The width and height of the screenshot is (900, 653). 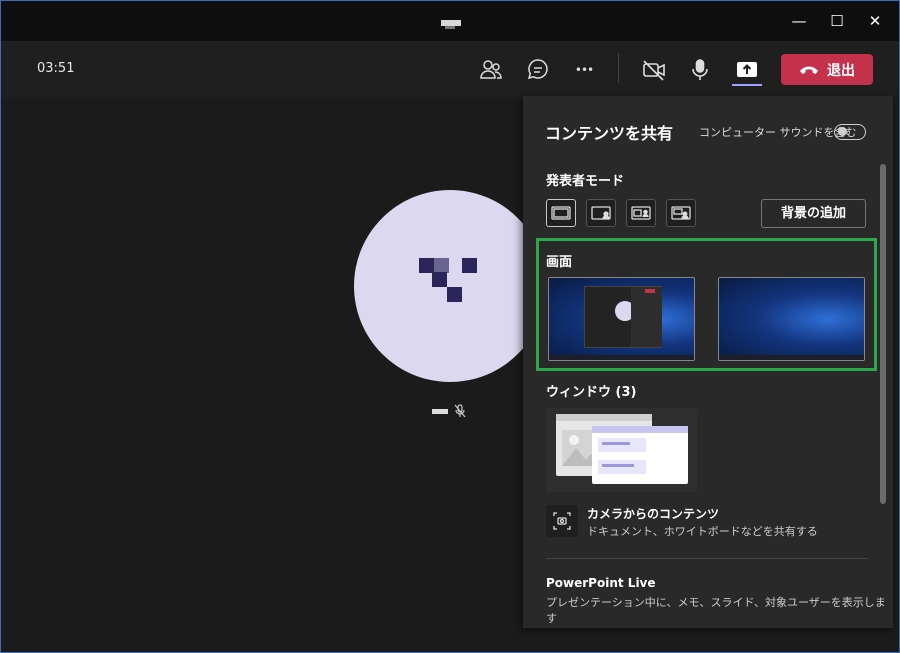 What do you see at coordinates (837, 21) in the screenshot?
I see `maximize-button: ☐` at bounding box center [837, 21].